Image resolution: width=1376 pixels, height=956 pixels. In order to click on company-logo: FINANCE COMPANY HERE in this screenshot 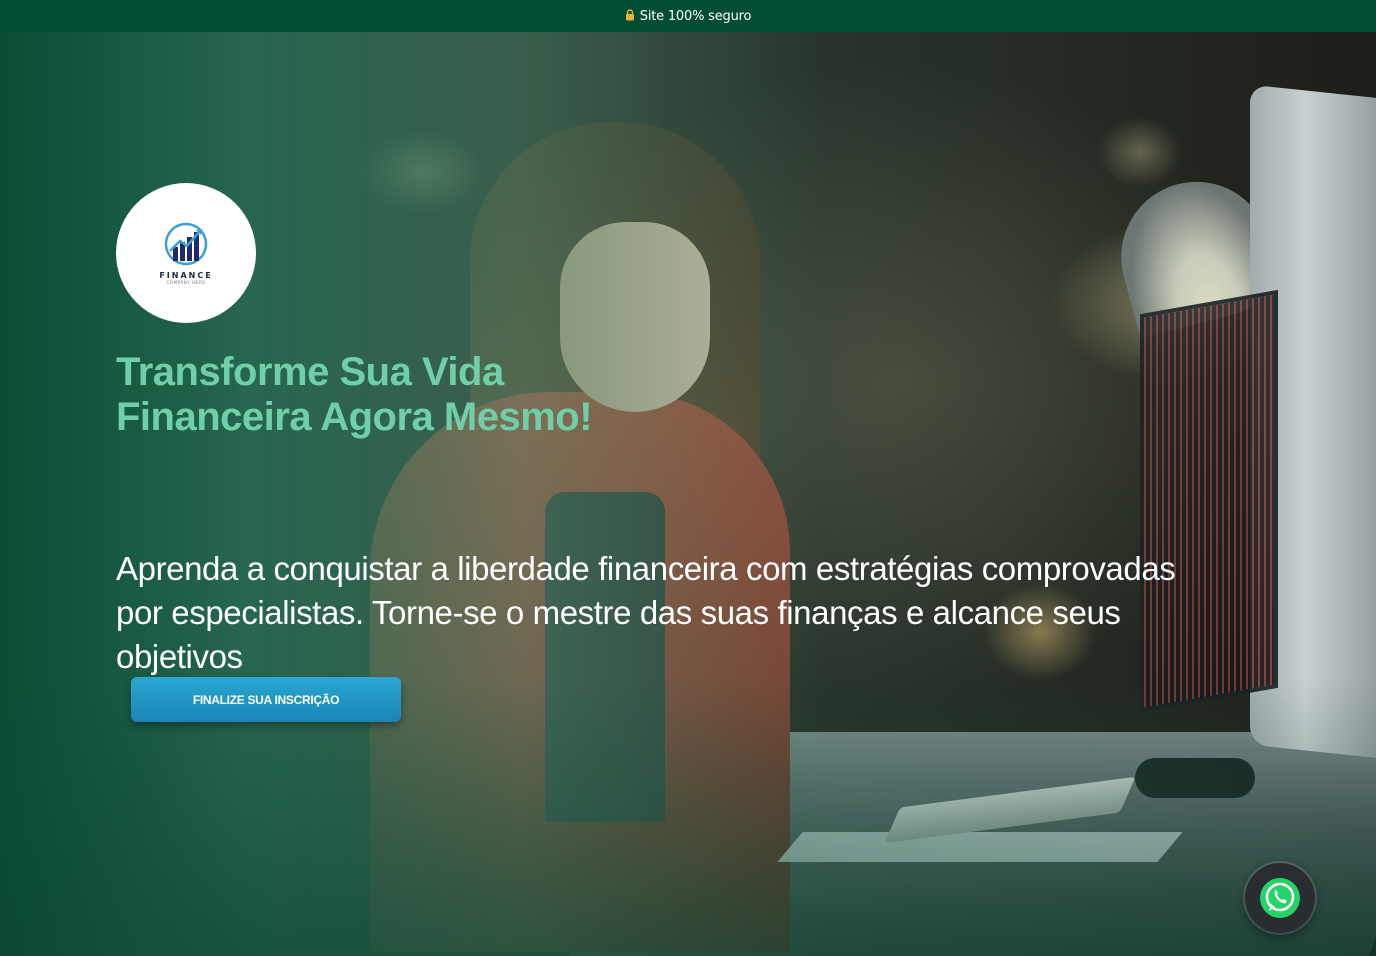, I will do `click(186, 253)`.